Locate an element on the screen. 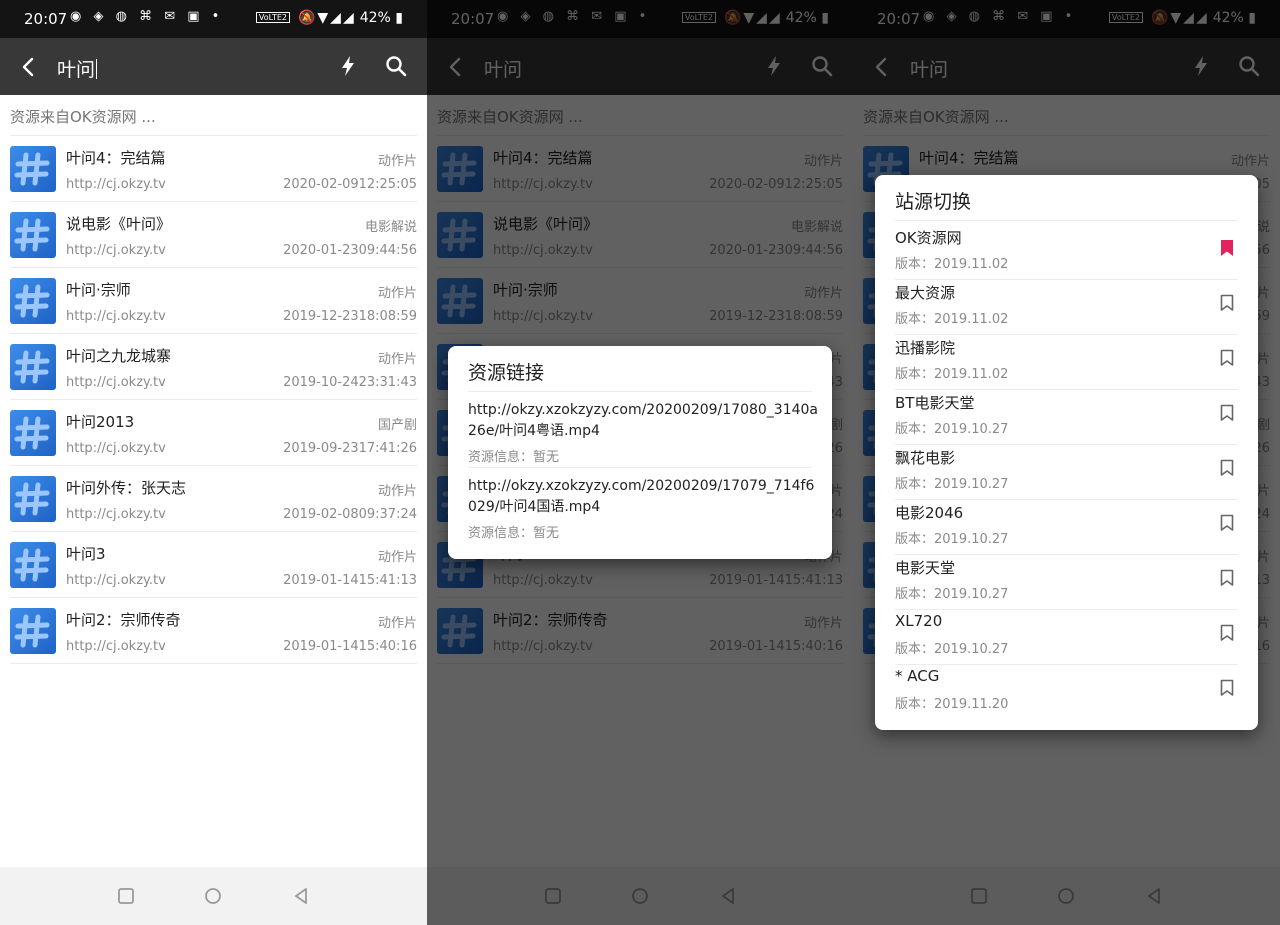 This screenshot has height=925, width=1280. source-row: BT电影天堂 版本：2019.10.27 is located at coordinates (1066, 417).